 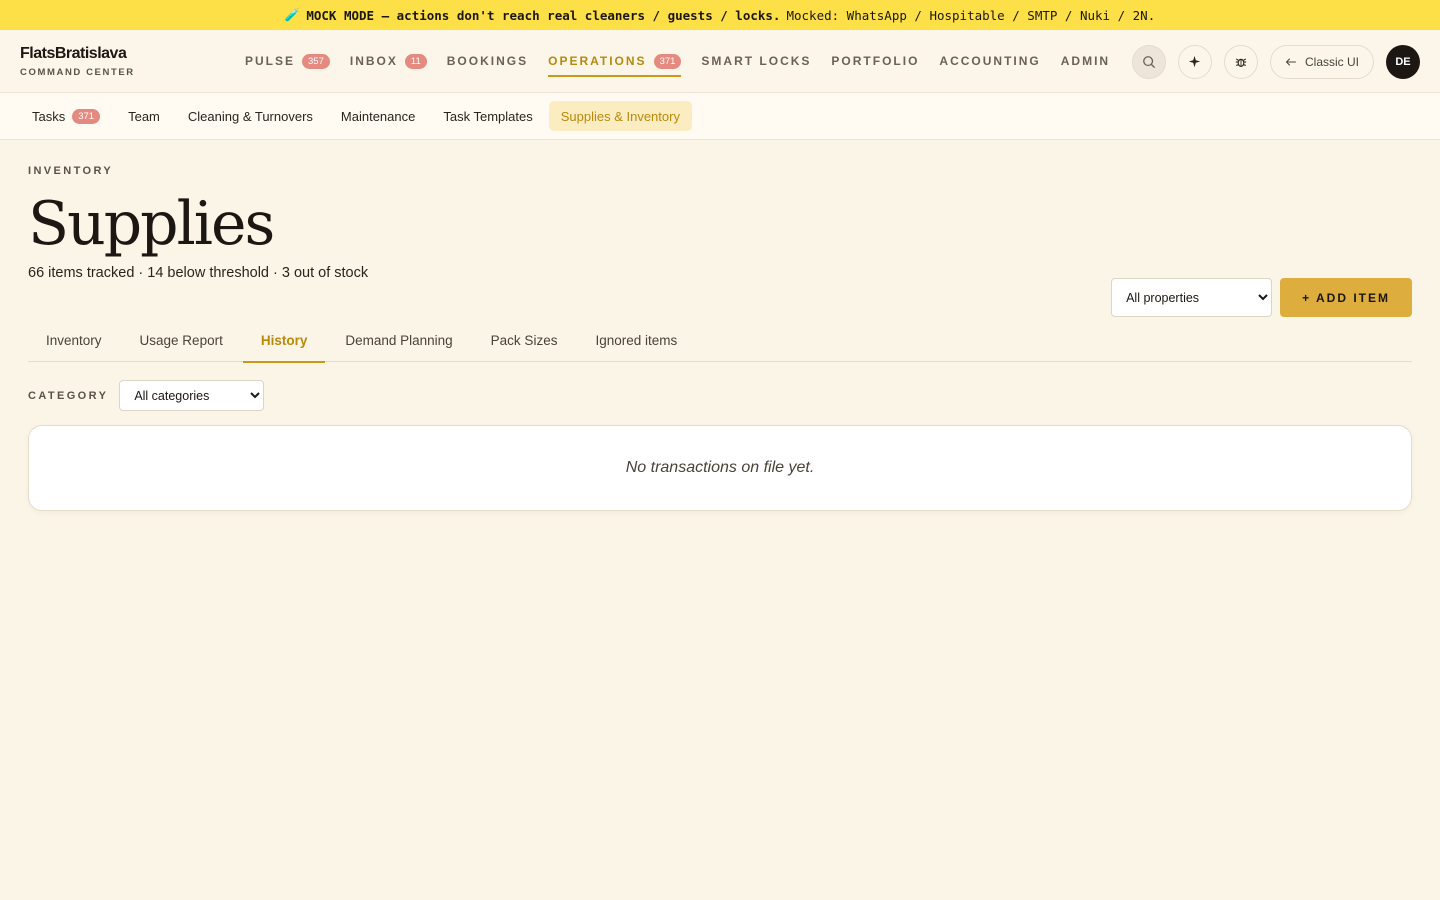 I want to click on bug-icon, so click(x=1241, y=62).